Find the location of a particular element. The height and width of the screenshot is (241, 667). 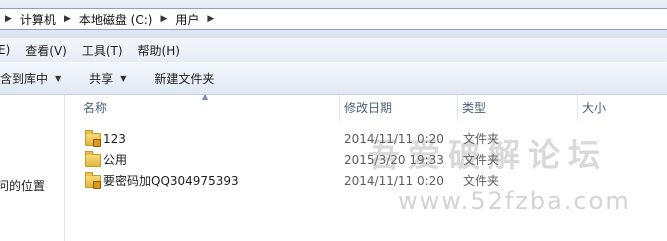

breadcrumb-local-disk: 本地磁盘 (C:) is located at coordinates (116, 19).